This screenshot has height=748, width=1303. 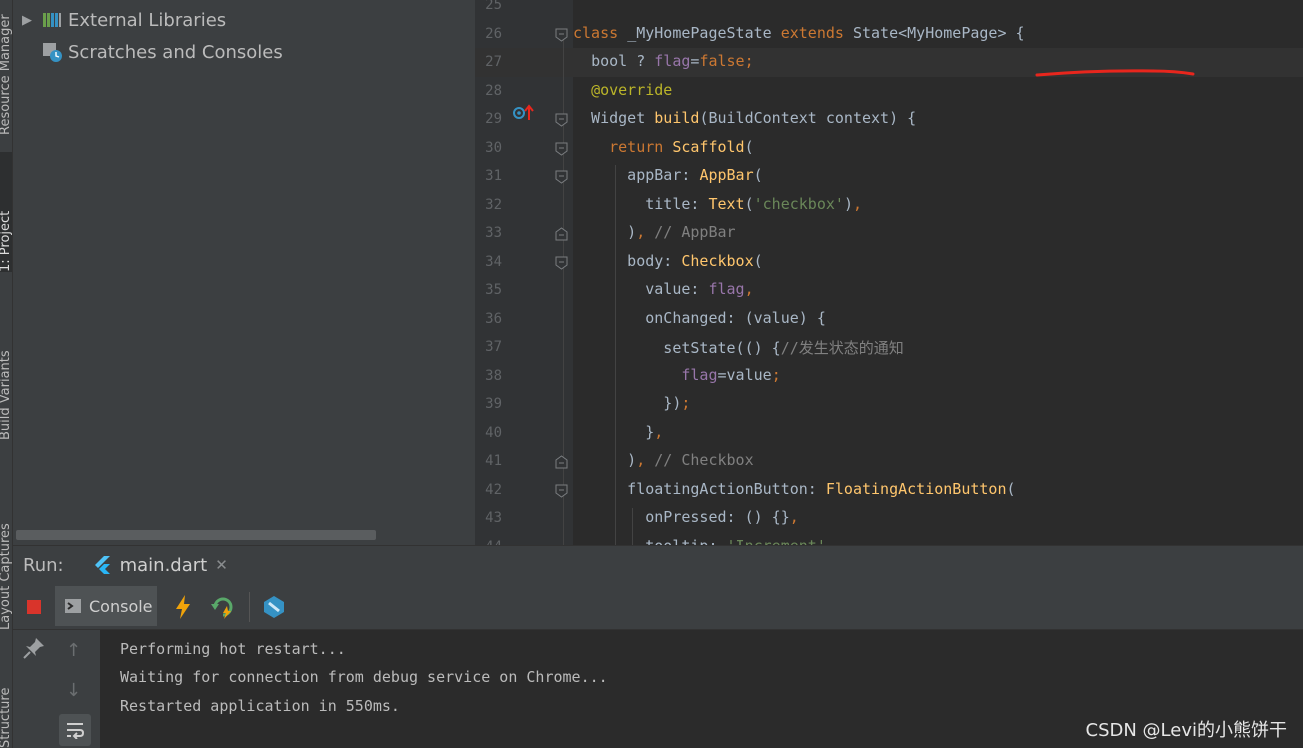 I want to click on line-number: 34, so click(x=493, y=261).